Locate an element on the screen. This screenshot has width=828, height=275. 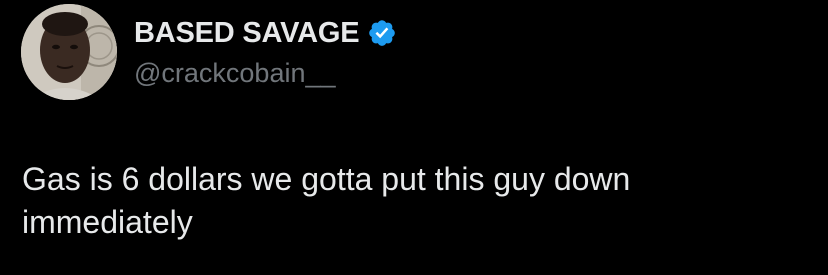
author-display-name: BASED SAVAGE is located at coordinates (247, 33).